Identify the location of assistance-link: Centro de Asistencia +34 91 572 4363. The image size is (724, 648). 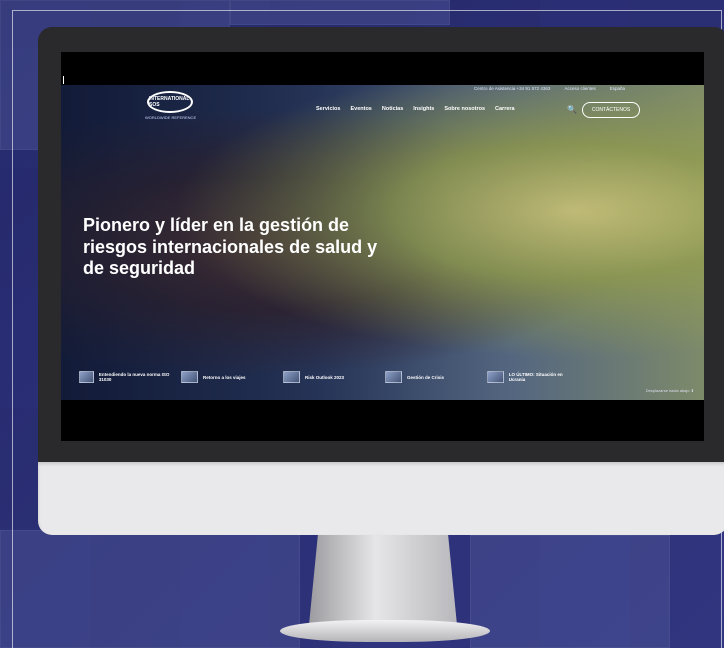
(512, 88).